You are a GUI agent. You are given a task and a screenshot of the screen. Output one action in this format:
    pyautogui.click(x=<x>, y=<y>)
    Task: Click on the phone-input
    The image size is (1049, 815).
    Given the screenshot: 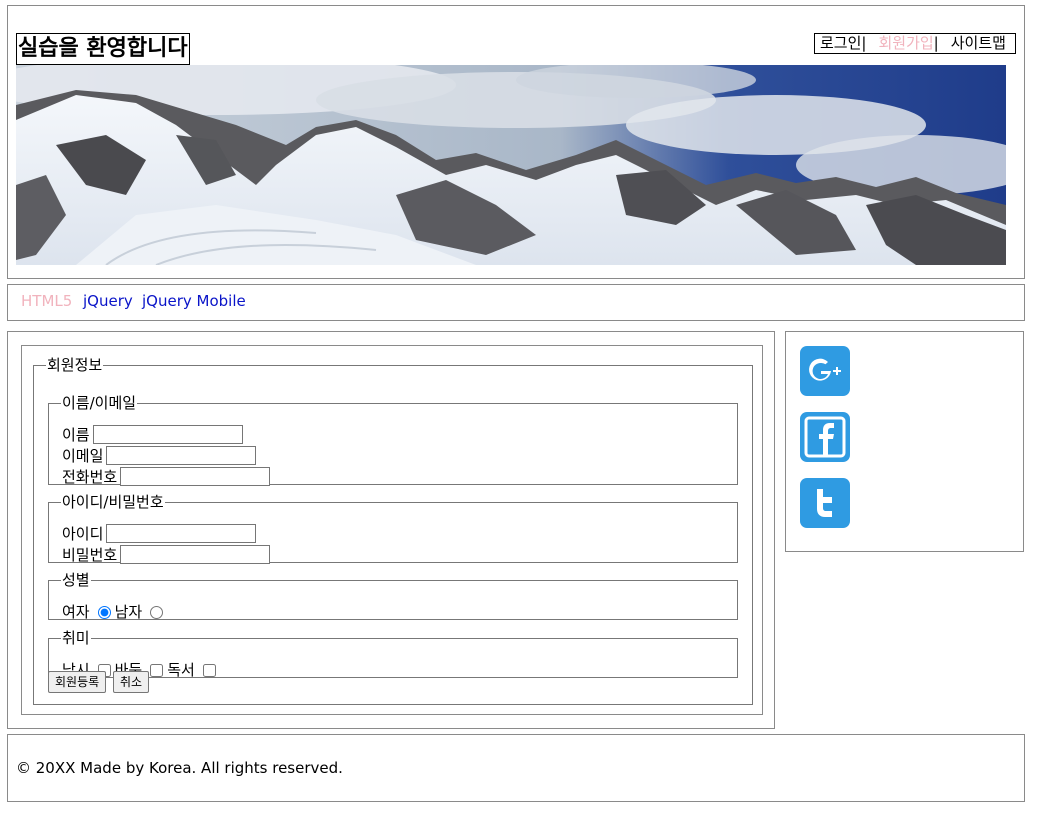 What is the action you would take?
    pyautogui.click(x=195, y=476)
    